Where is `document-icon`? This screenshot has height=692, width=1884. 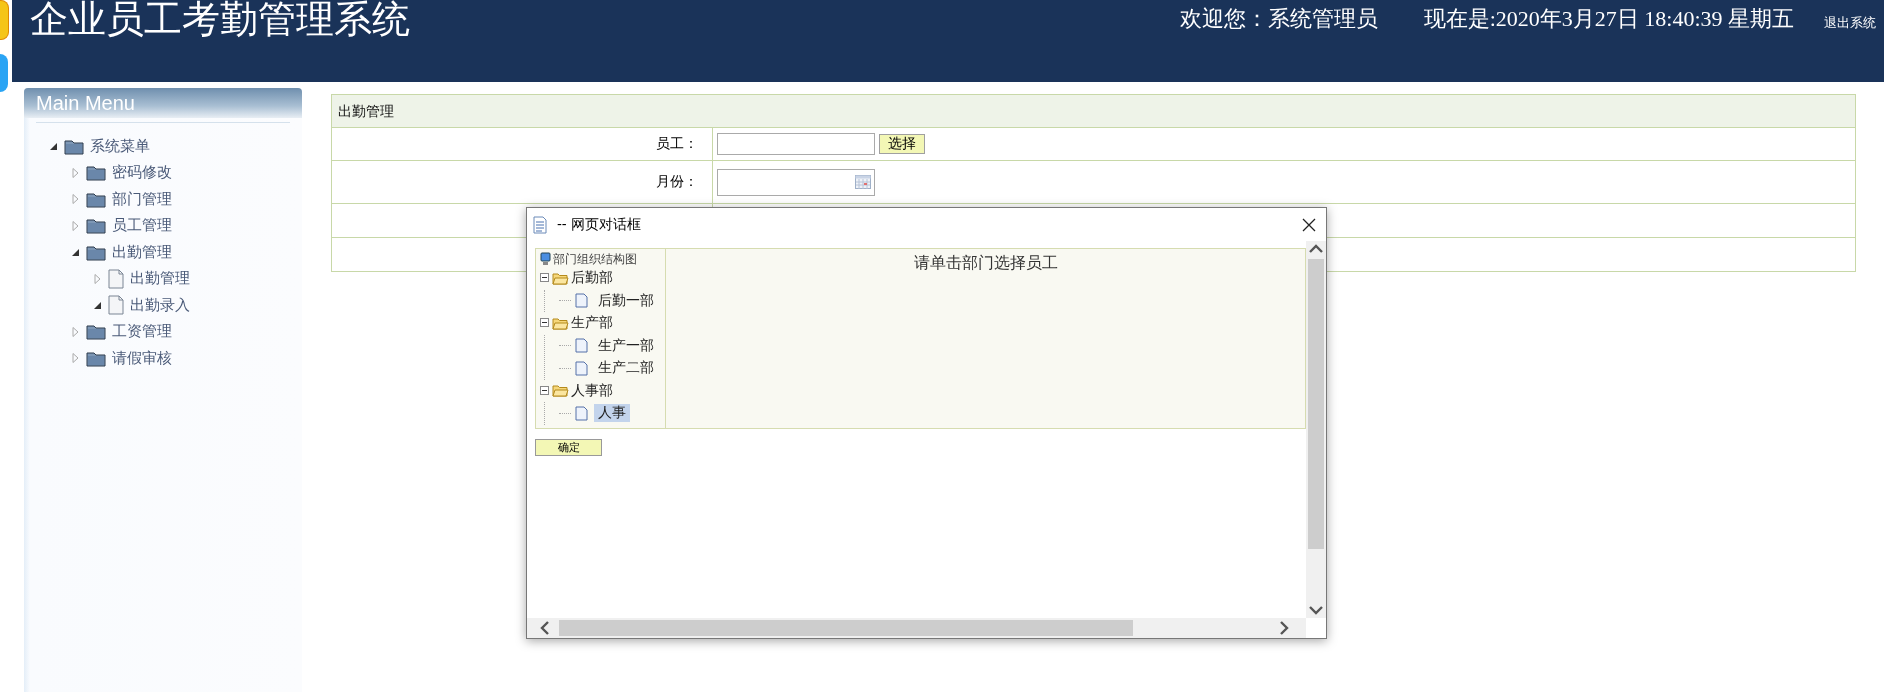
document-icon is located at coordinates (540, 224).